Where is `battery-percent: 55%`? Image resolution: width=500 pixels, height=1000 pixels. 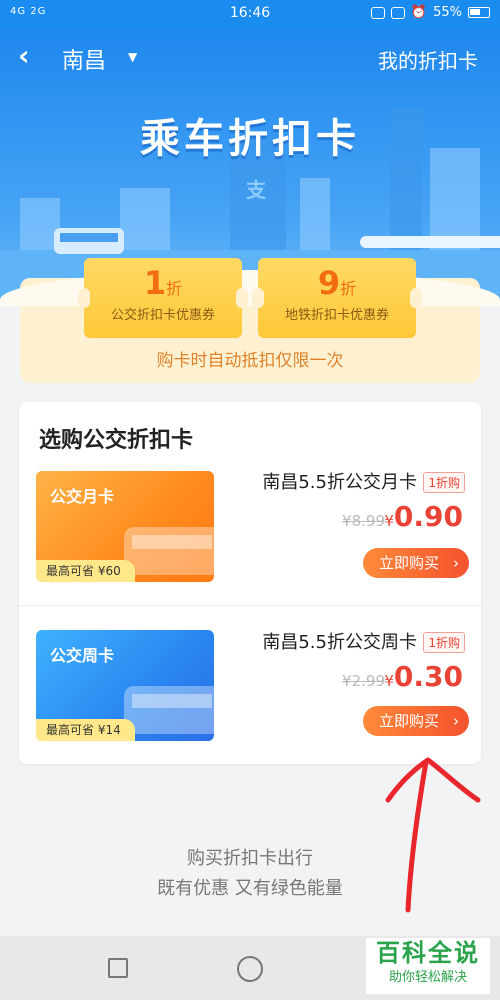 battery-percent: 55% is located at coordinates (447, 12).